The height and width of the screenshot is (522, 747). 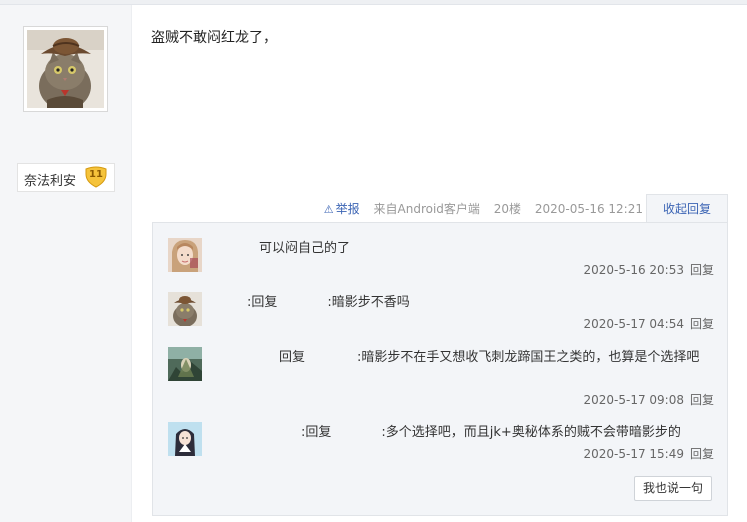 I want to click on collapse-replies-button: 收起回复, so click(x=687, y=208).